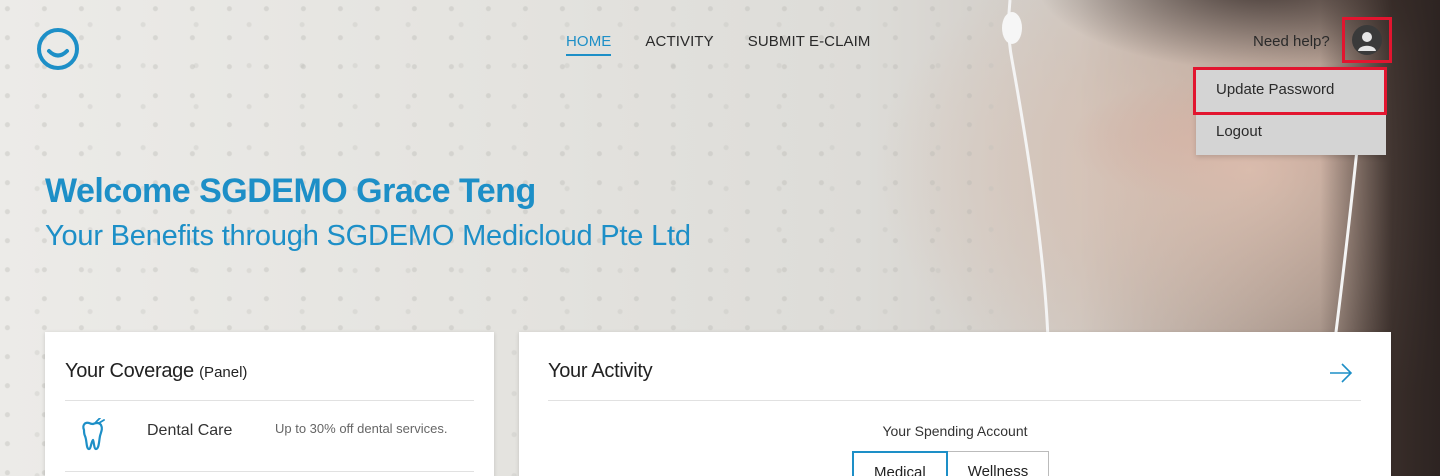  What do you see at coordinates (290, 191) in the screenshot?
I see `welcome-heading: Welcome SGDEMO Grace Teng` at bounding box center [290, 191].